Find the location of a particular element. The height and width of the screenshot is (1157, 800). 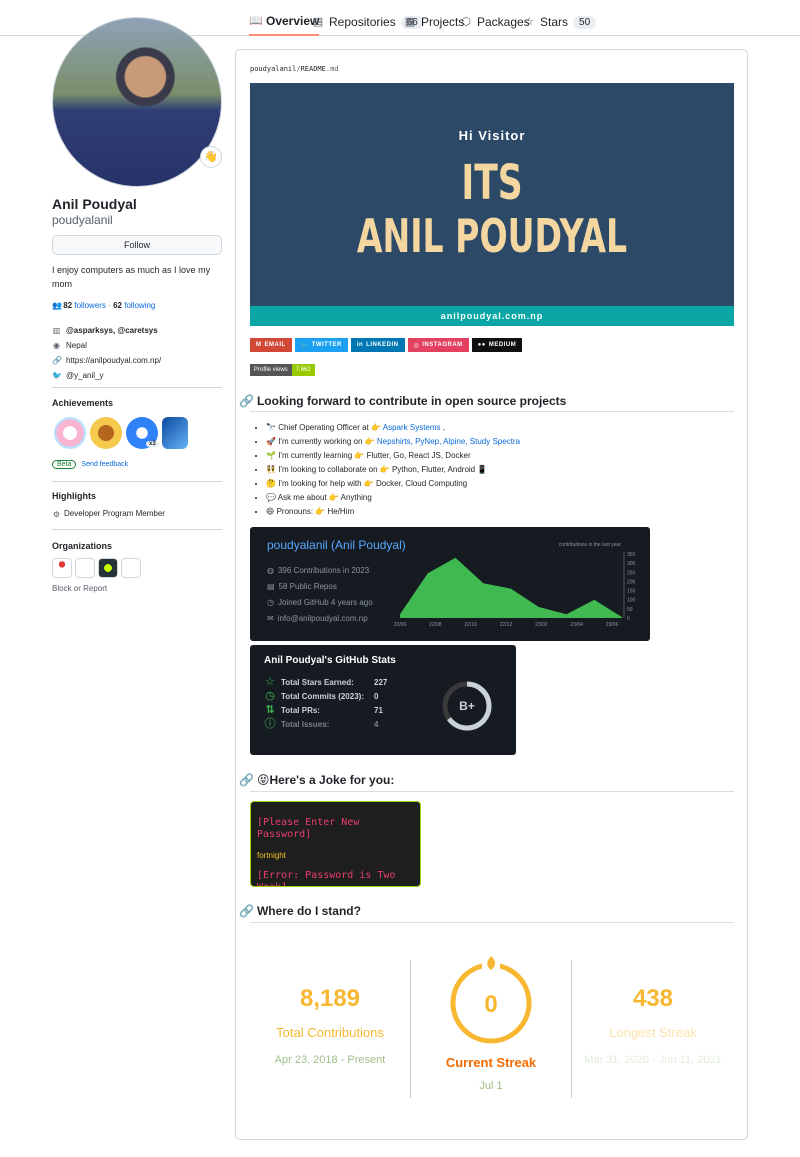

achievements-title: Achievements is located at coordinates (82, 403).